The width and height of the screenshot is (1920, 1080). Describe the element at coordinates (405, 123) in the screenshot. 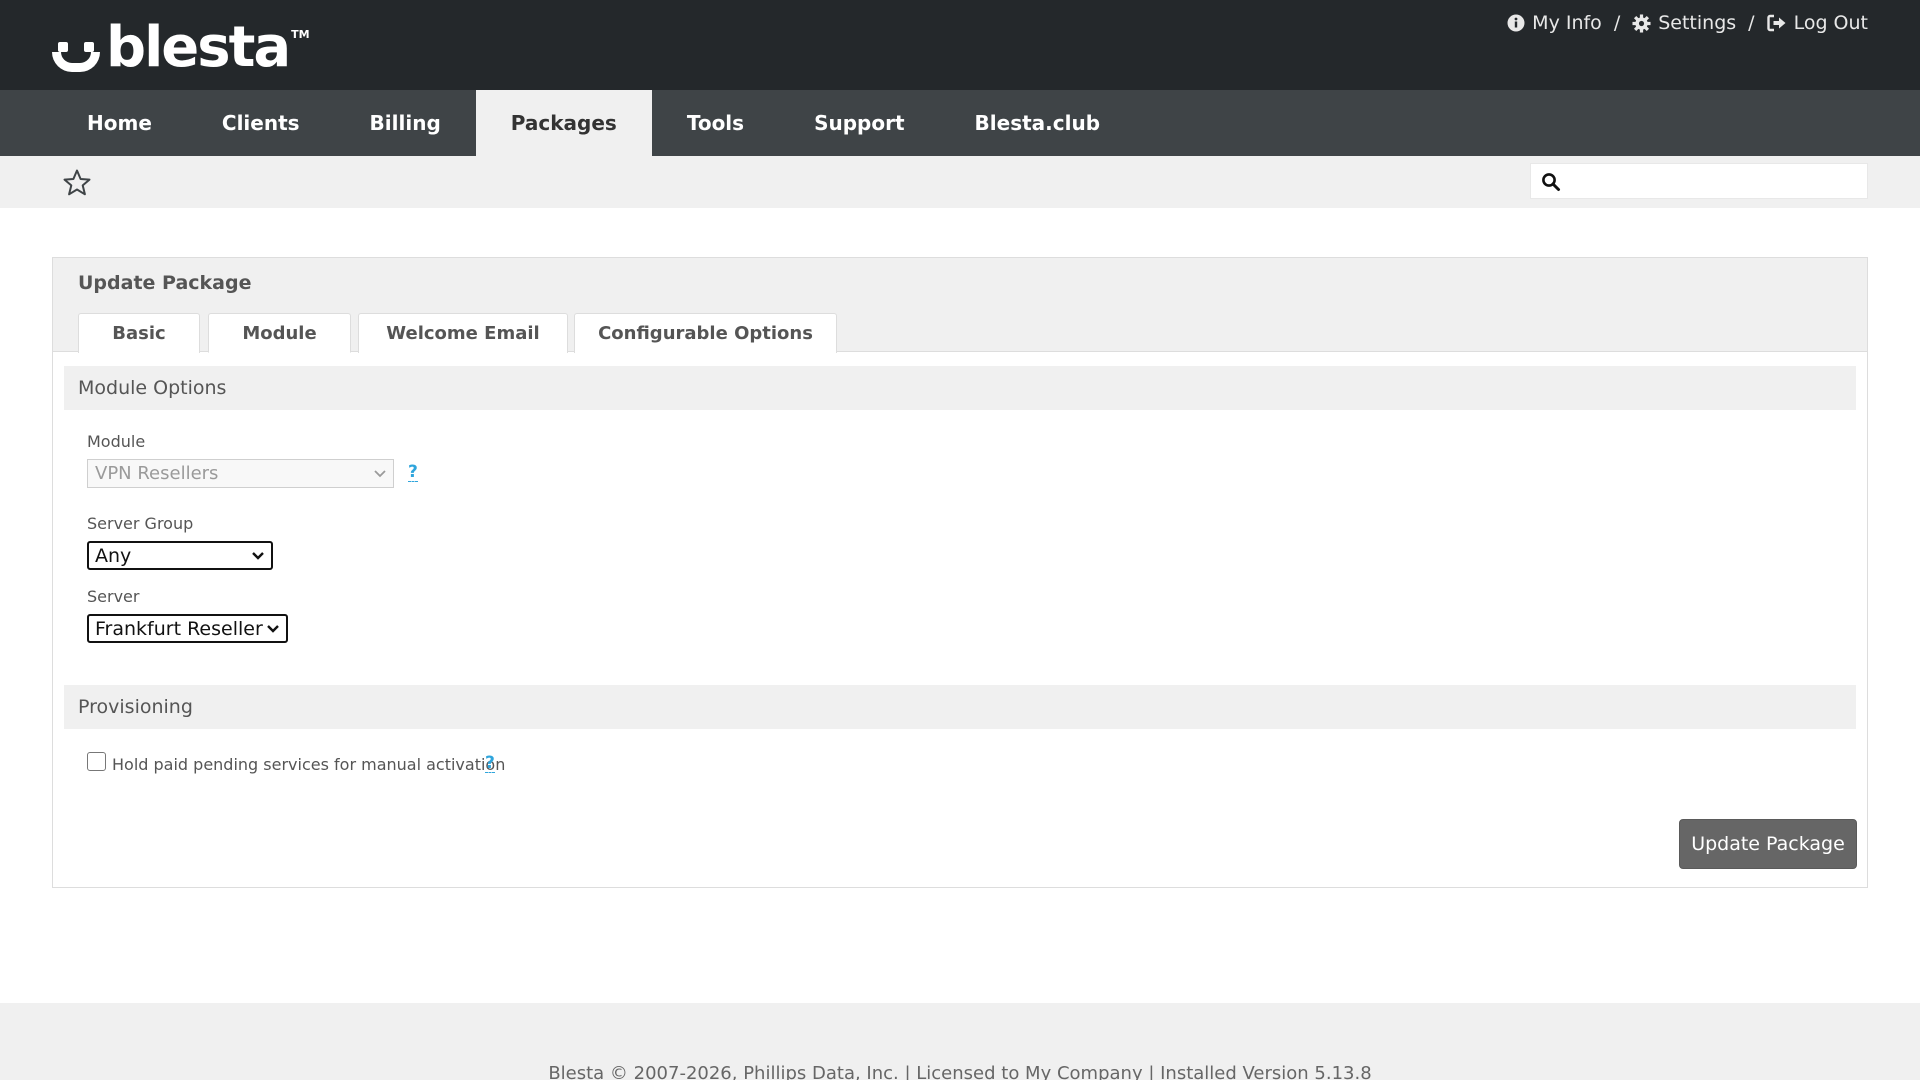

I see `nav-item-billing: Billing` at that location.